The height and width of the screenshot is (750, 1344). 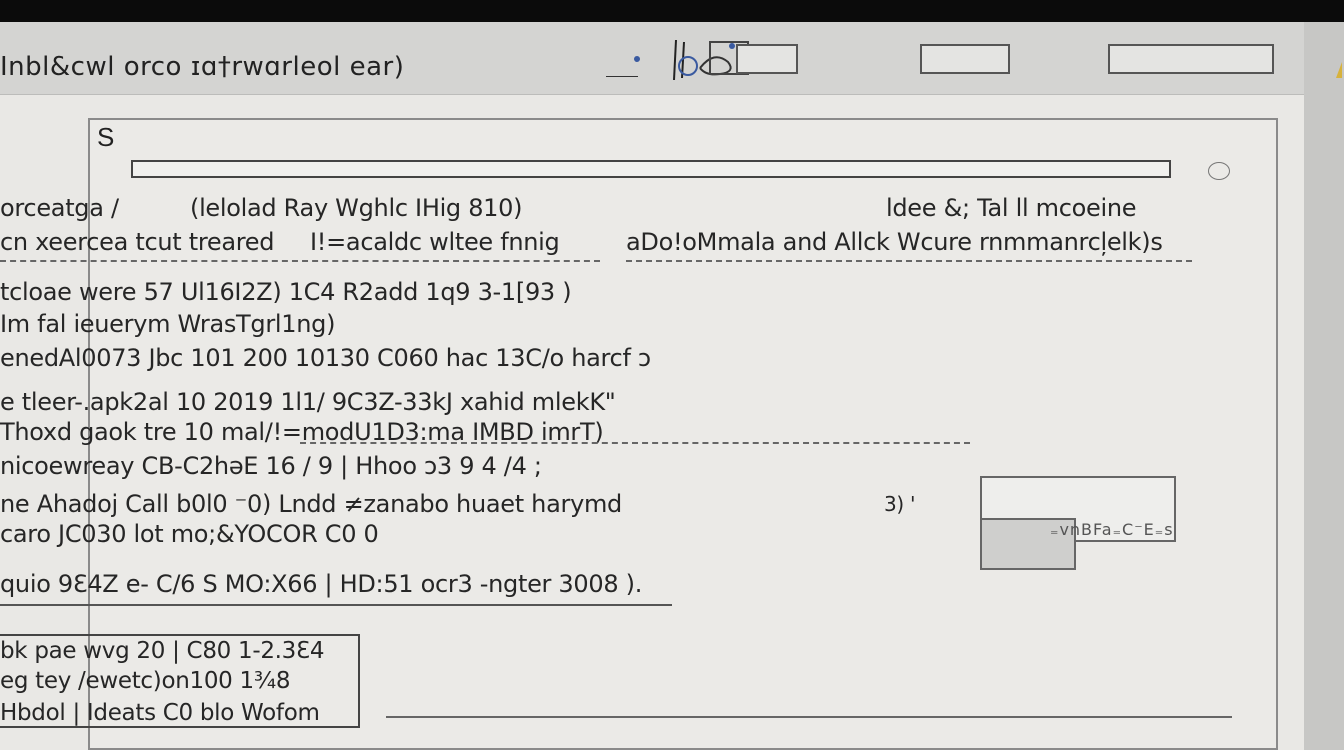 I want to click on window-title: Inbl&cwl orco ɪɑ†rwɑrleol ear), so click(x=202, y=67).